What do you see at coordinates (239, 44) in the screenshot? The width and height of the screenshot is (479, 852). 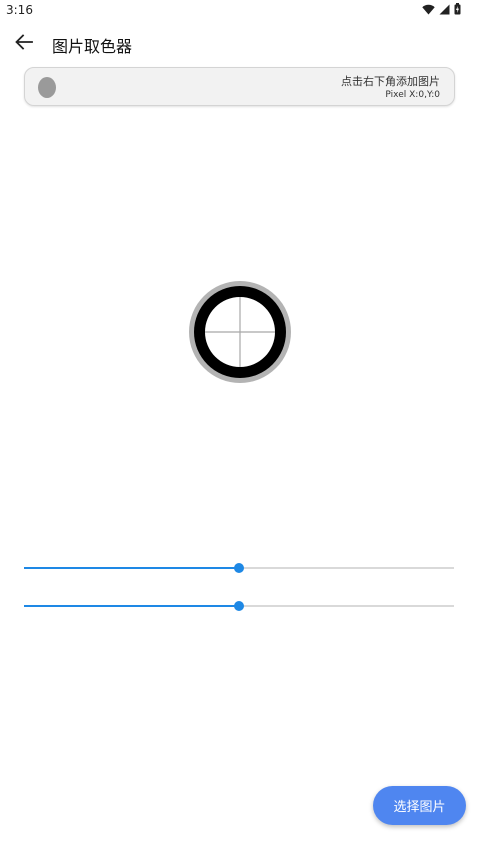 I see `app-bar: 图片取色器` at bounding box center [239, 44].